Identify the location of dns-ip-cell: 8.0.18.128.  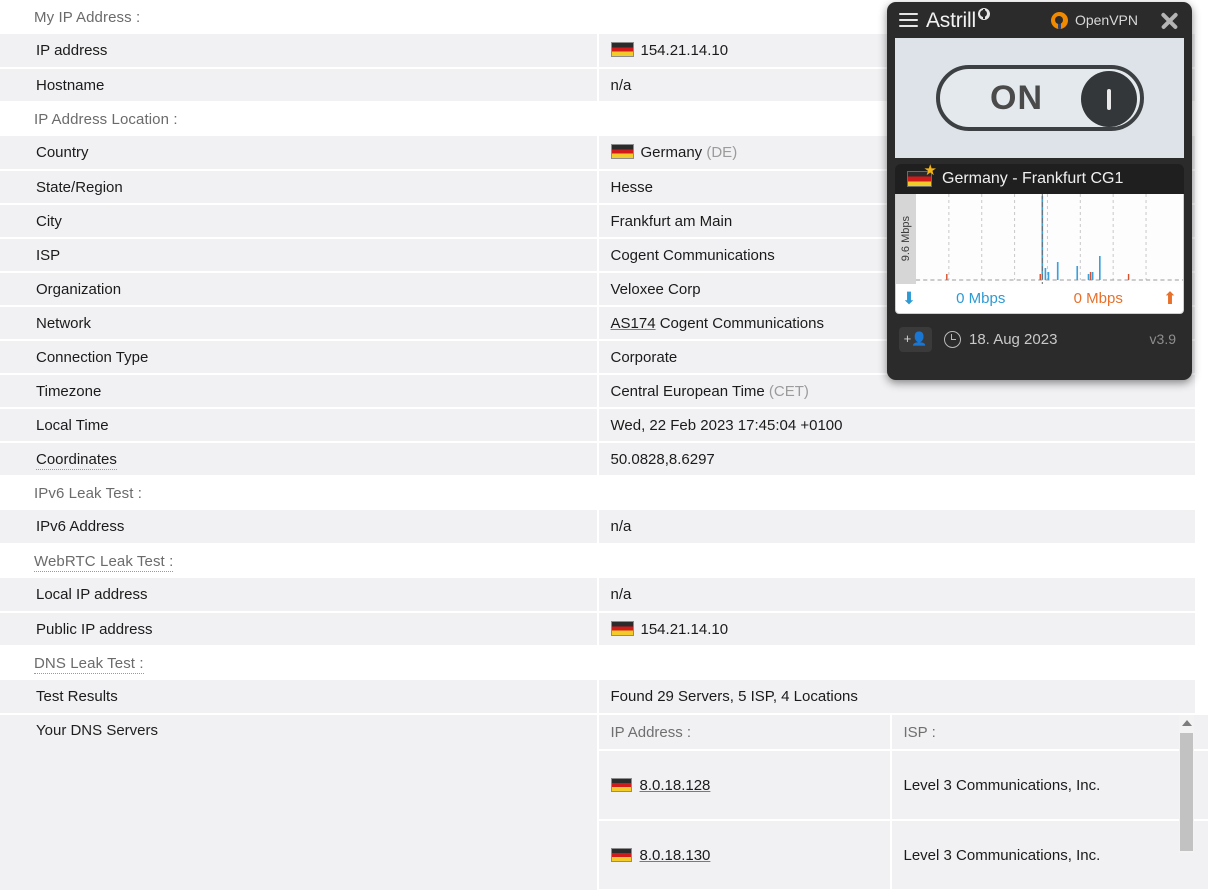
(745, 785).